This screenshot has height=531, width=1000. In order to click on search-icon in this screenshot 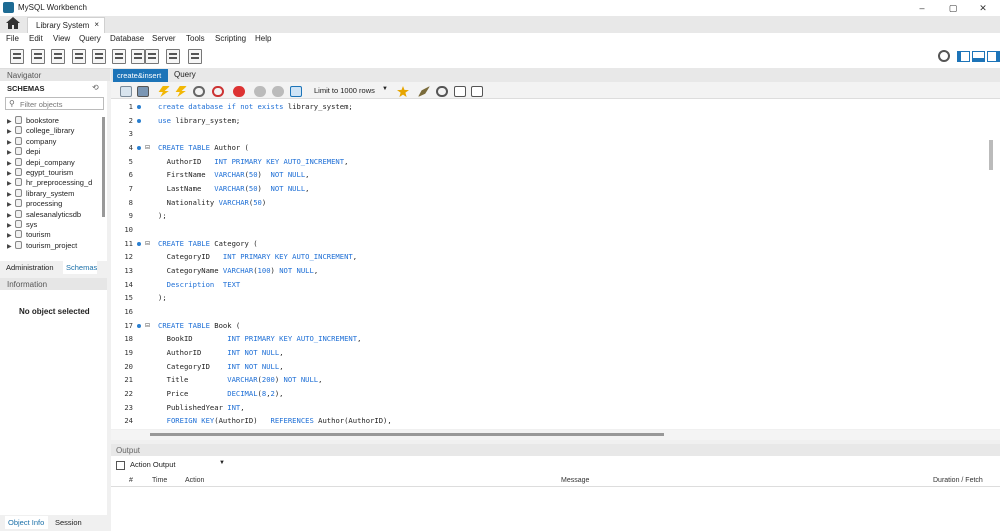, I will do `click(442, 91)`.